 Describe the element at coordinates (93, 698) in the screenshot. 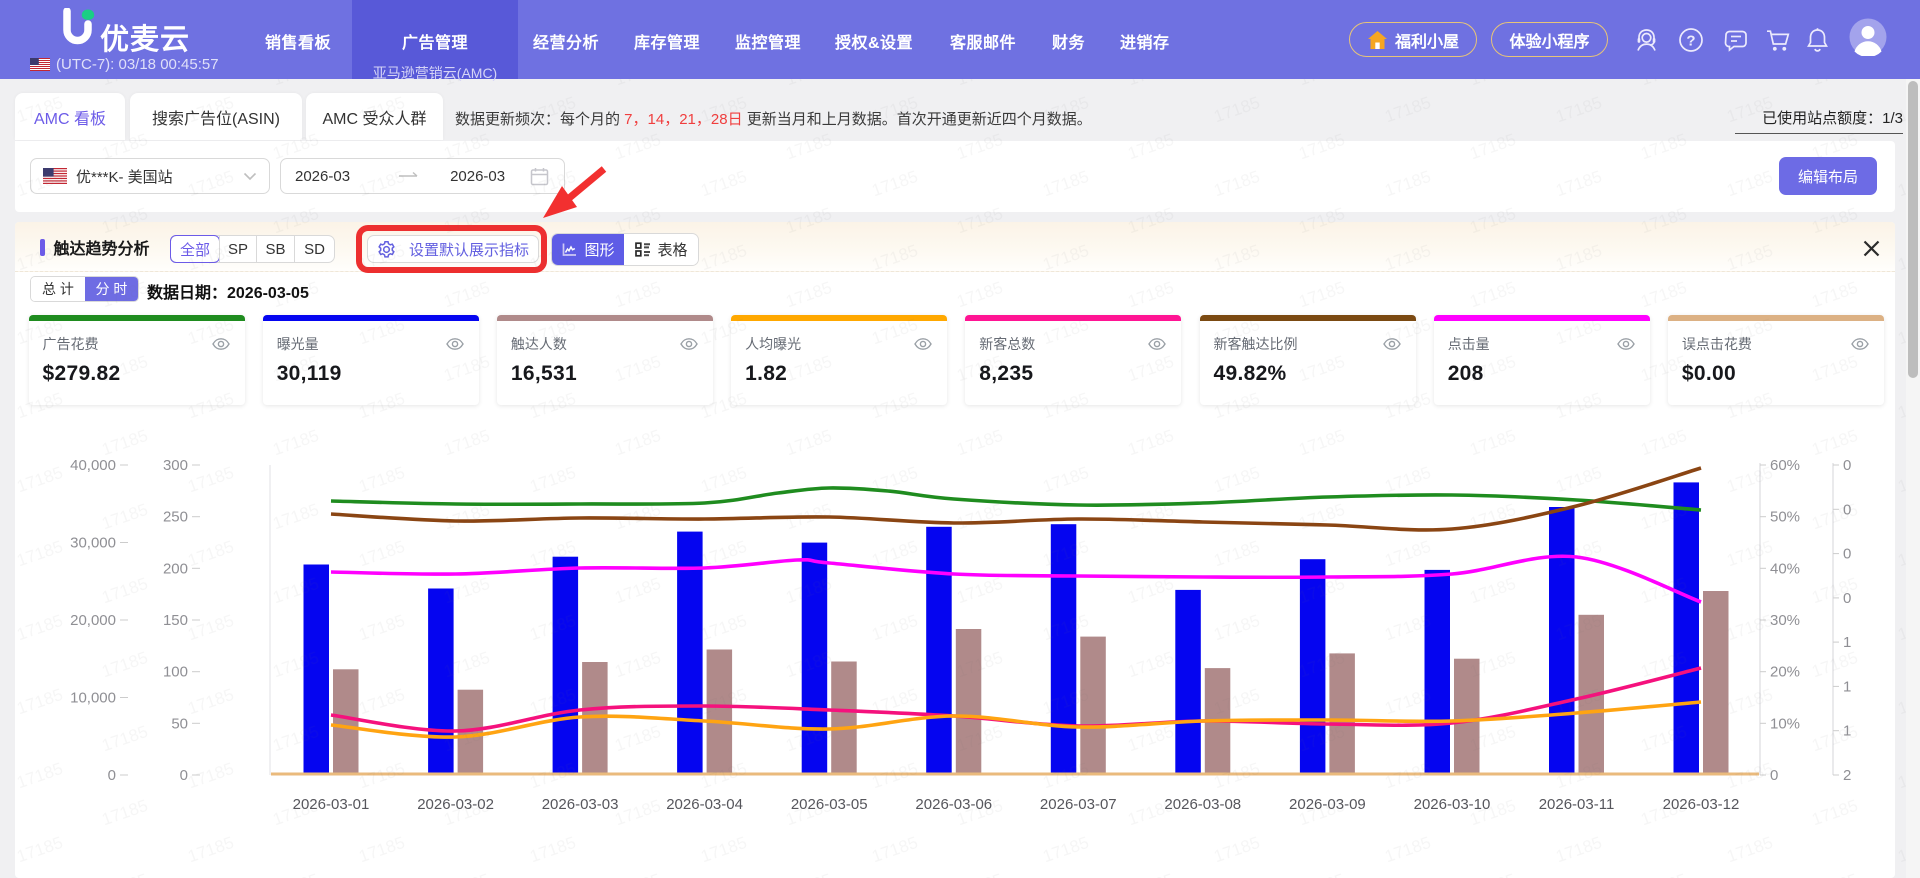

I see `svg-text: 10,000` at that location.